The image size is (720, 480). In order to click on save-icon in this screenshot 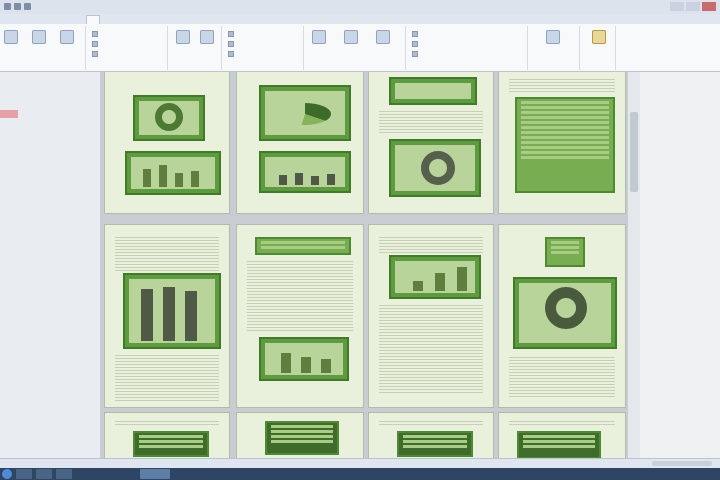, I will do `click(7, 6)`.